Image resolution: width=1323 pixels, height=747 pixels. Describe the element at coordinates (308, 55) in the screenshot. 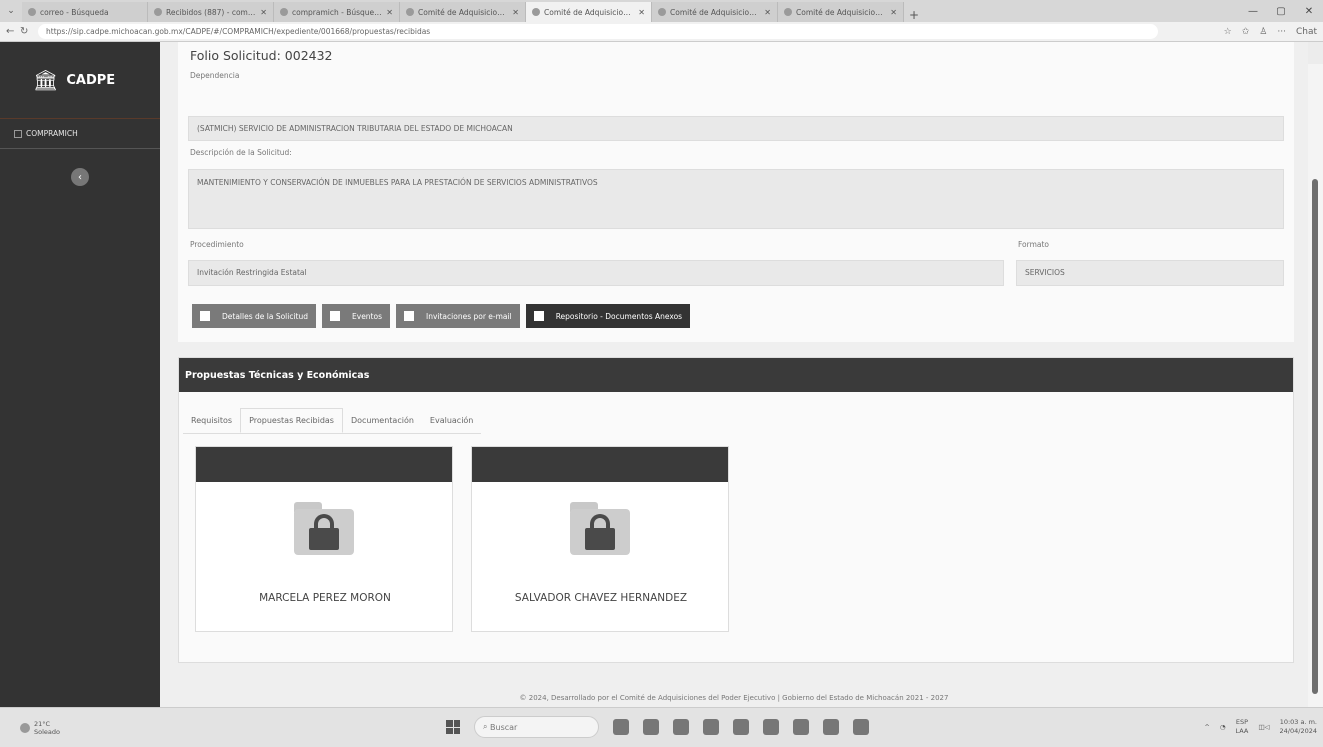

I see `folio-number: 002432` at that location.